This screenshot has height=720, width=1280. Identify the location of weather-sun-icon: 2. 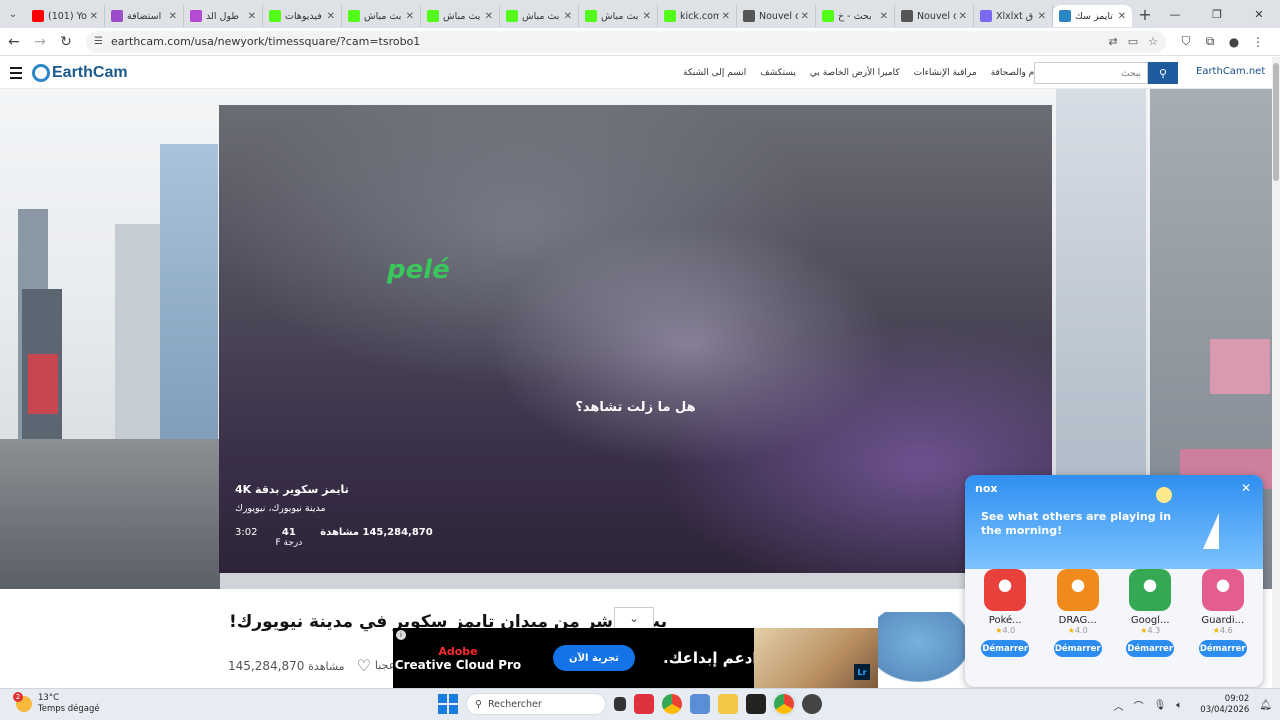
(22, 702).